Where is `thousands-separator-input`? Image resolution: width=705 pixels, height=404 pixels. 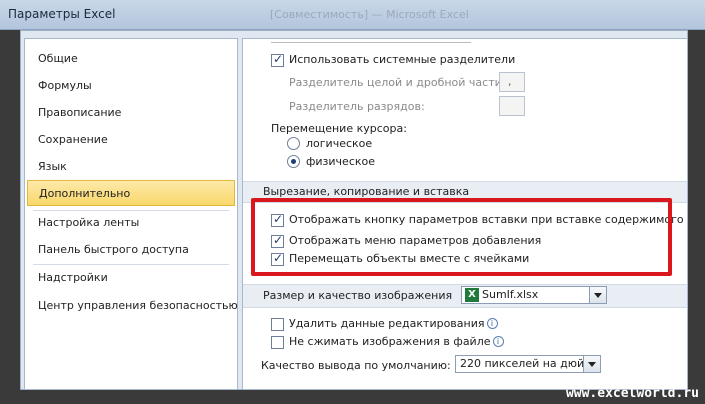 thousands-separator-input is located at coordinates (512, 106).